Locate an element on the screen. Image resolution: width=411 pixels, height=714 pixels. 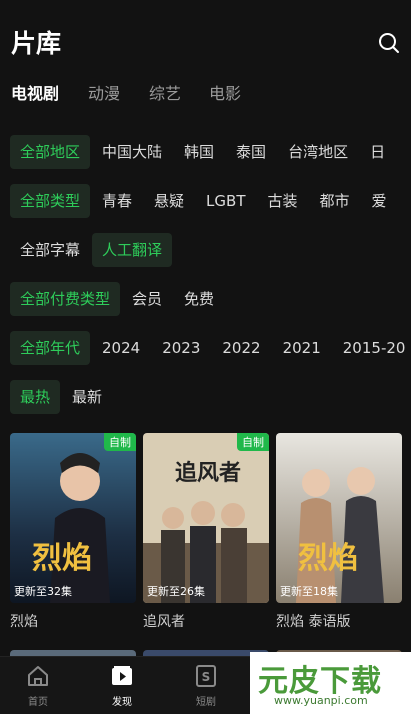
poster: 自制 烈焰 更新至32集 is located at coordinates (73, 518).